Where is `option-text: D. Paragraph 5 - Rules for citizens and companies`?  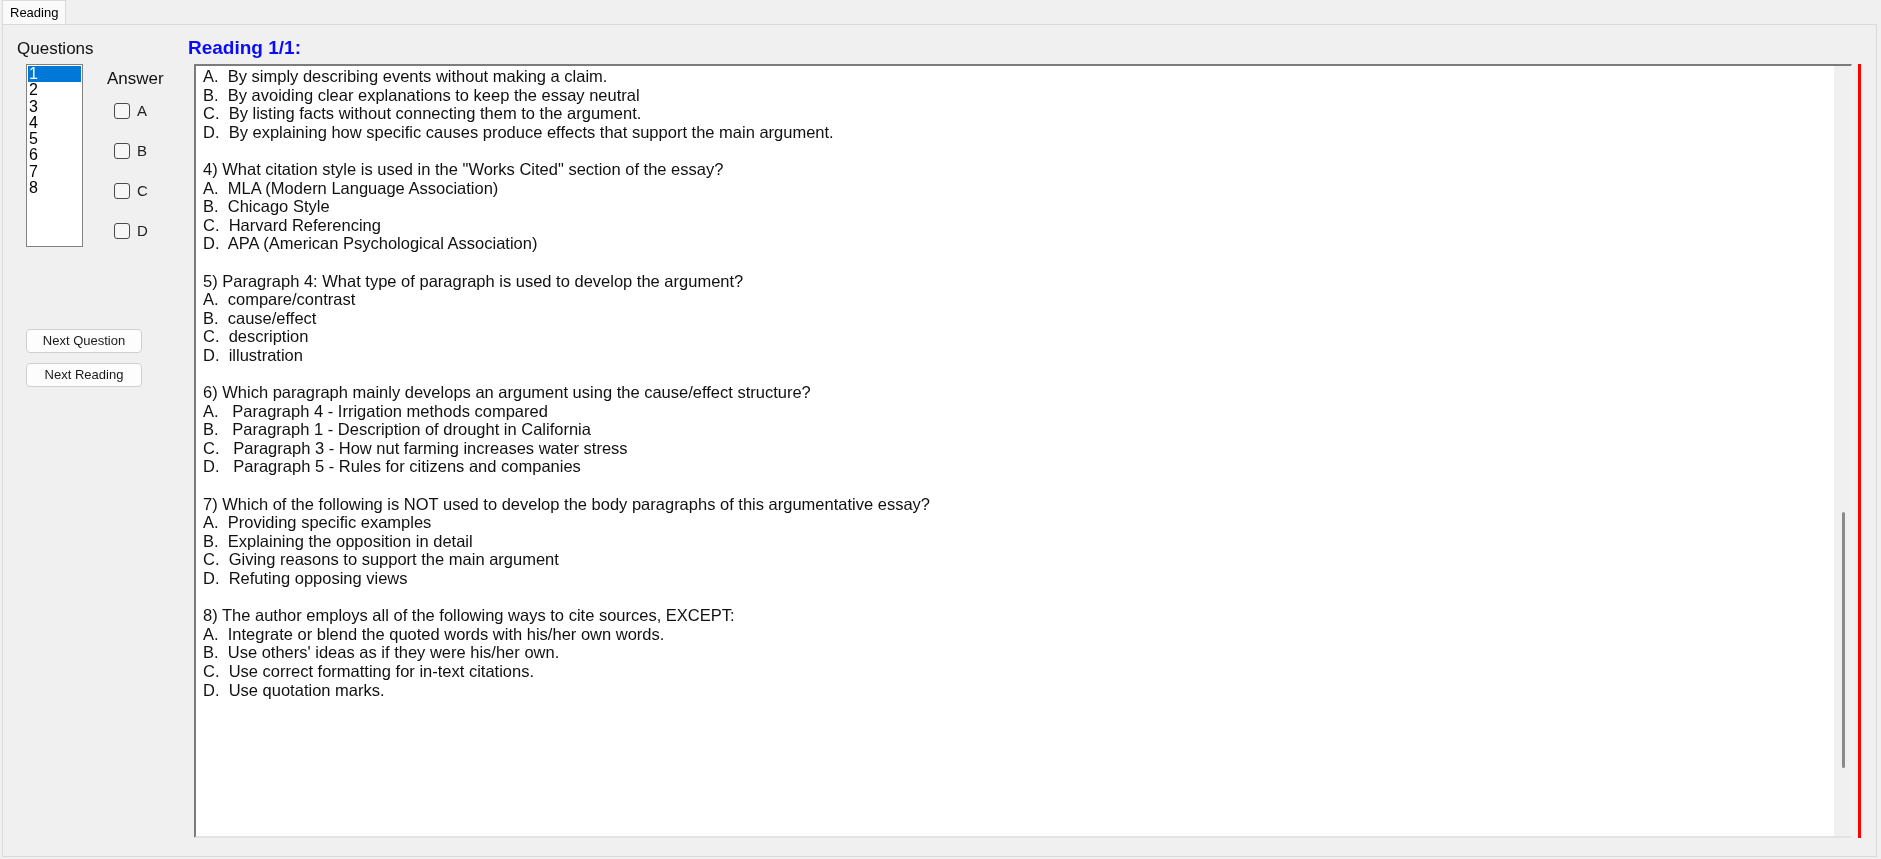
option-text: D. Paragraph 5 - Rules for citizens and companies is located at coordinates (392, 467).